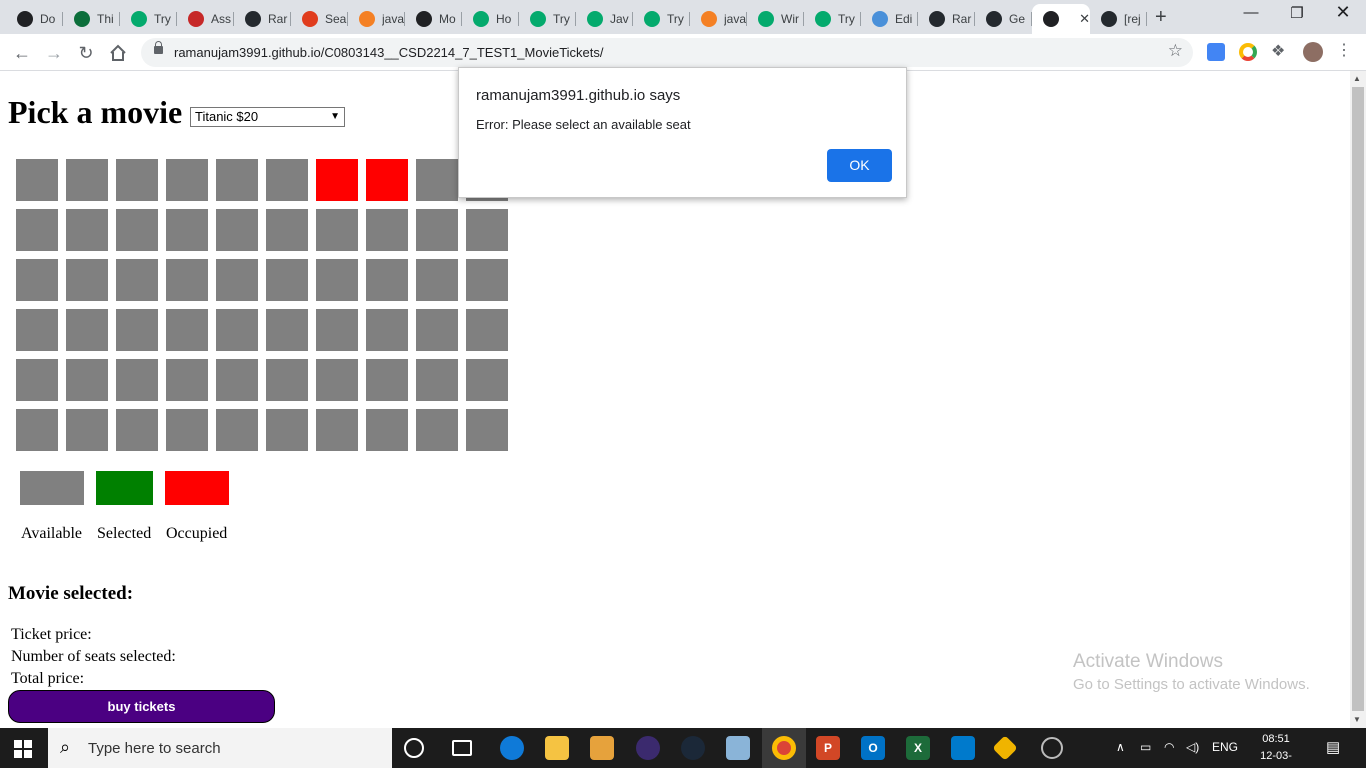 This screenshot has height=782, width=1366. I want to click on browser-tab: [rej, so click(1118, 19).